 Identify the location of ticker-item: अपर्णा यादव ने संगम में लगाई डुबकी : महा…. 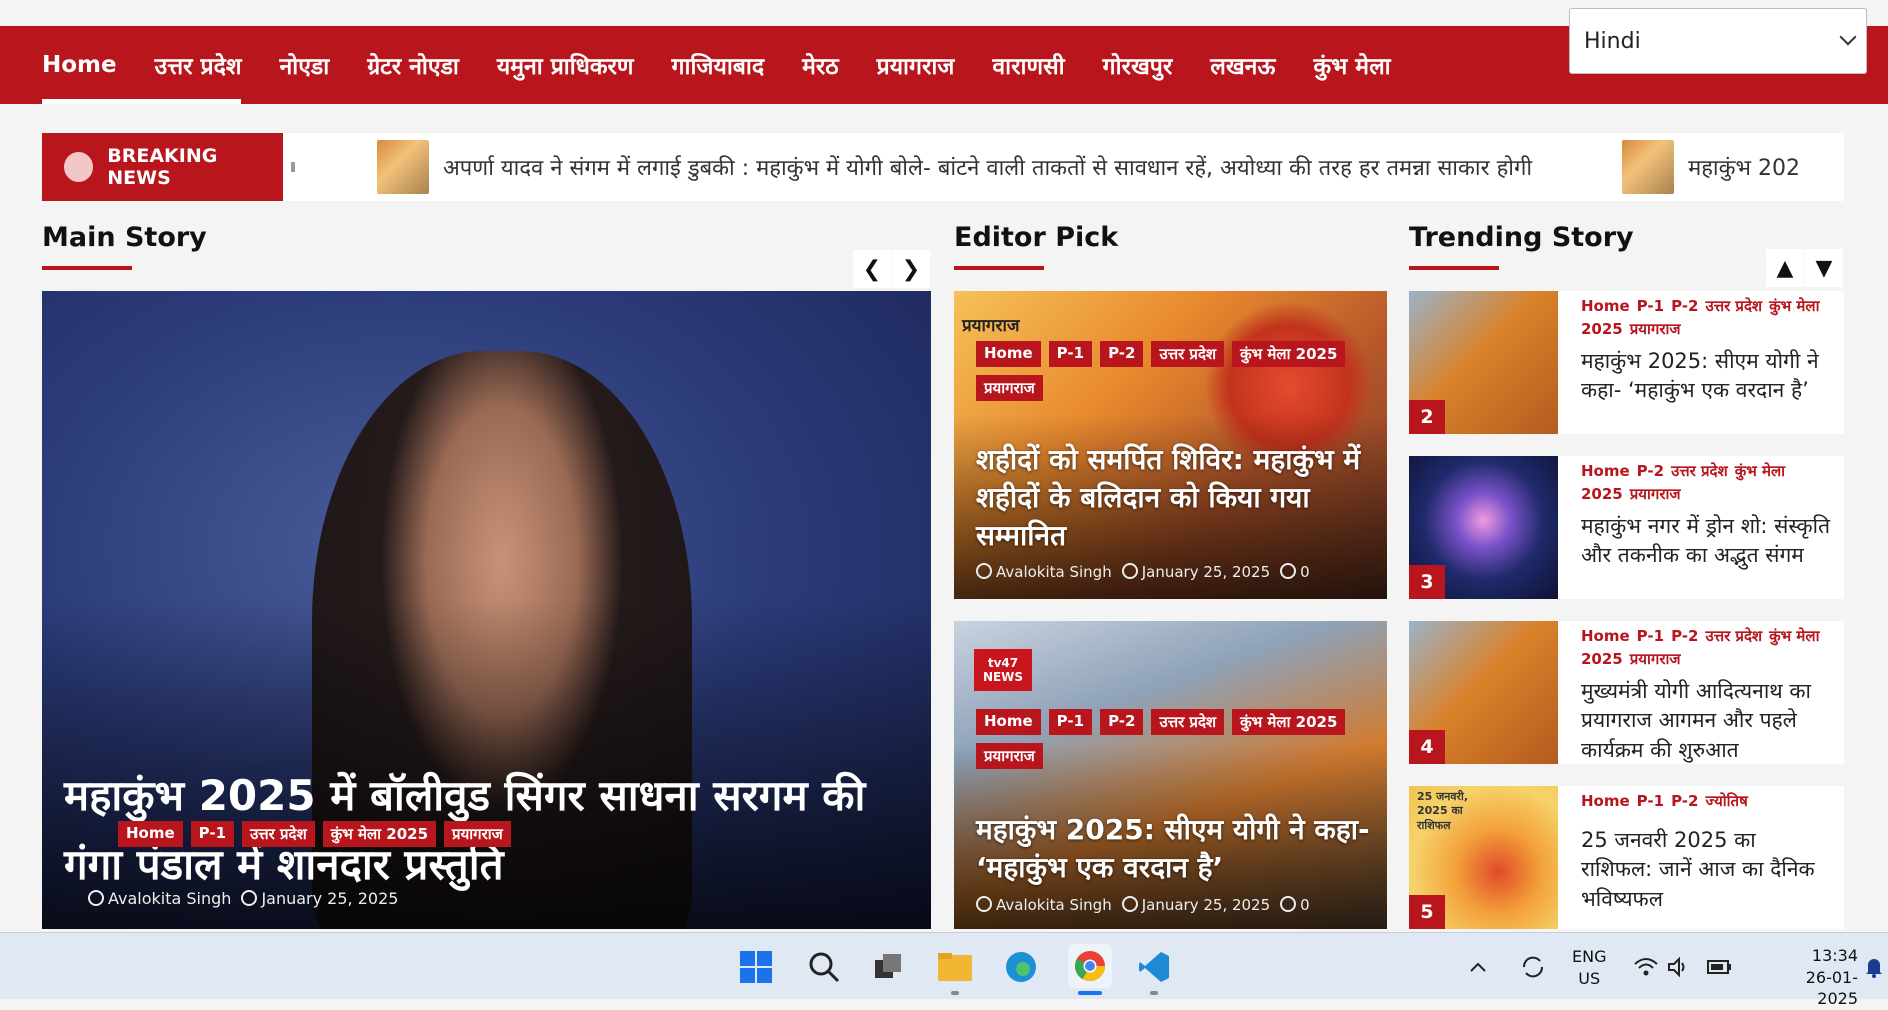
(954, 167).